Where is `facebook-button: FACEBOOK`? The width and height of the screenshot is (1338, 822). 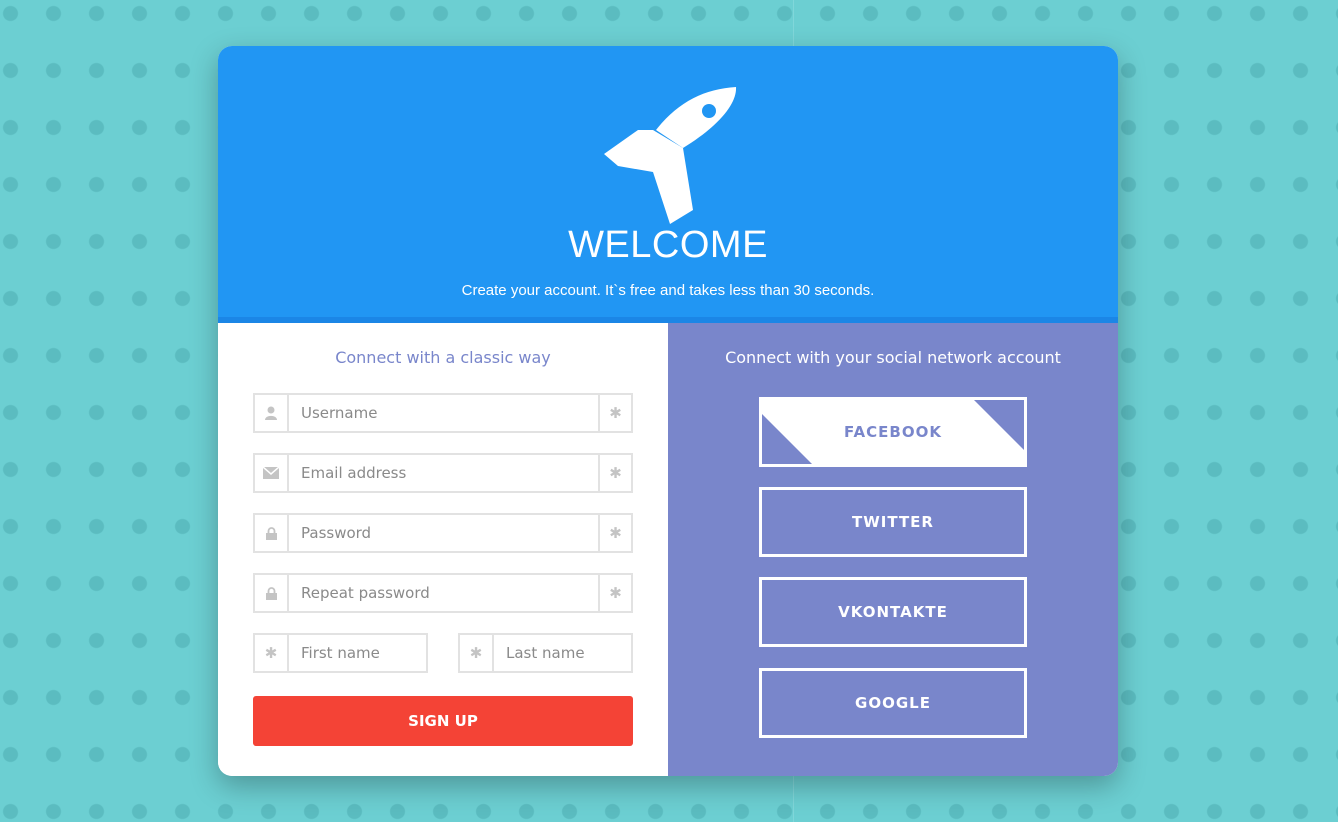
facebook-button: FACEBOOK is located at coordinates (893, 432).